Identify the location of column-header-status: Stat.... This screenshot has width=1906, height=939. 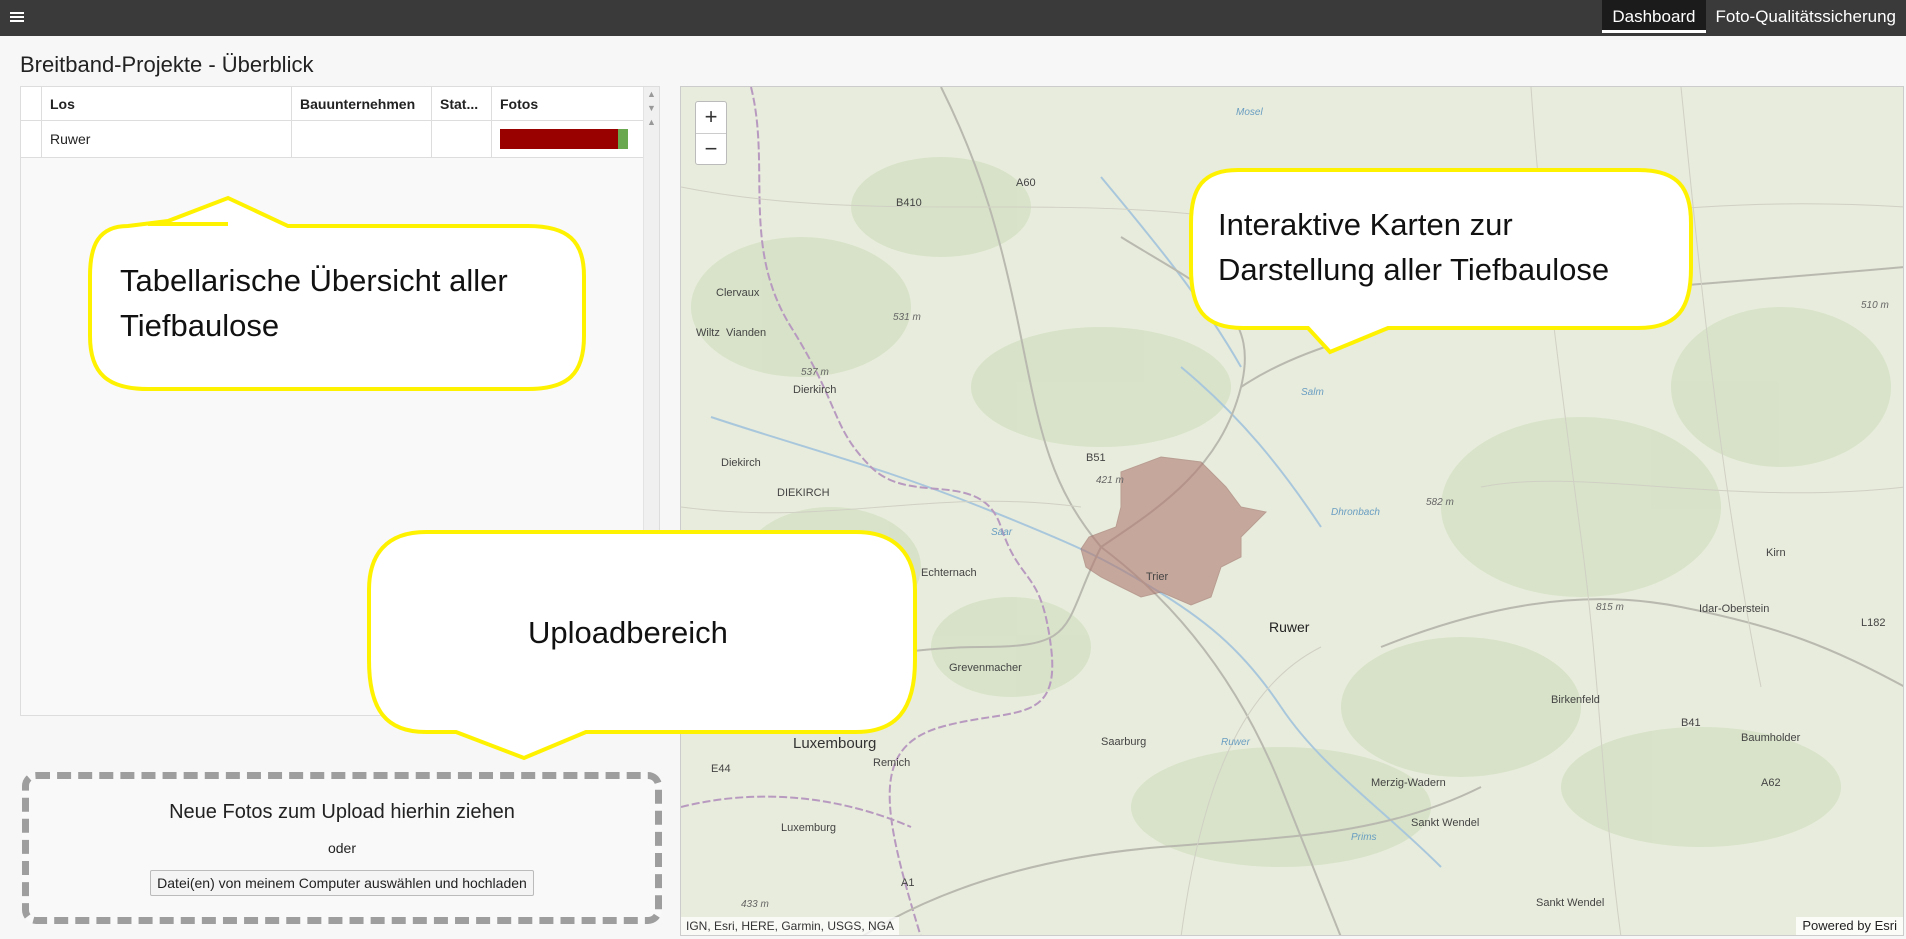
(462, 103).